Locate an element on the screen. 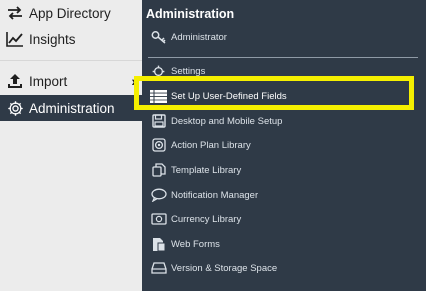  menu-item-label: Settings is located at coordinates (188, 71).